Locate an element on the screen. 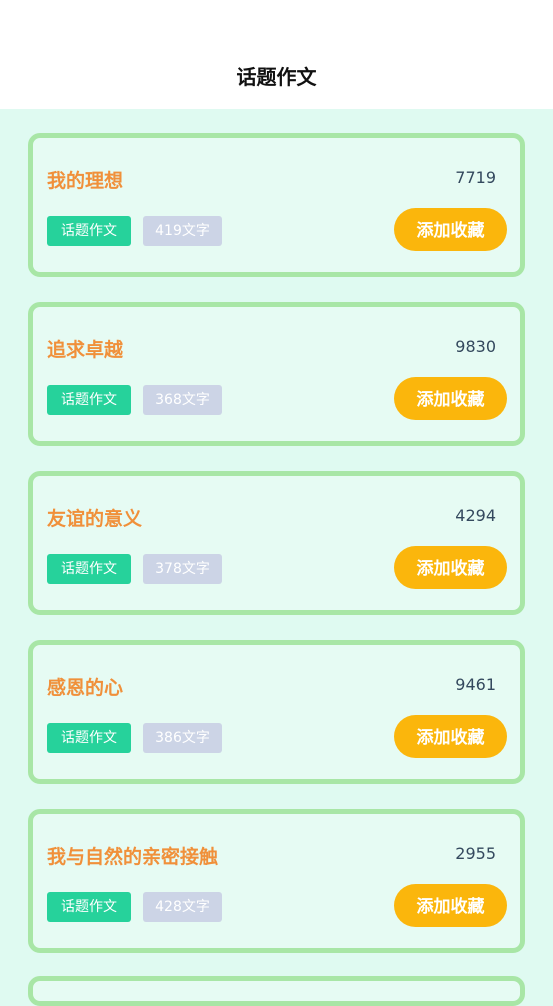  essay-card: 我的理想 7719 话题作文 419文字 添加收藏 is located at coordinates (276, 205).